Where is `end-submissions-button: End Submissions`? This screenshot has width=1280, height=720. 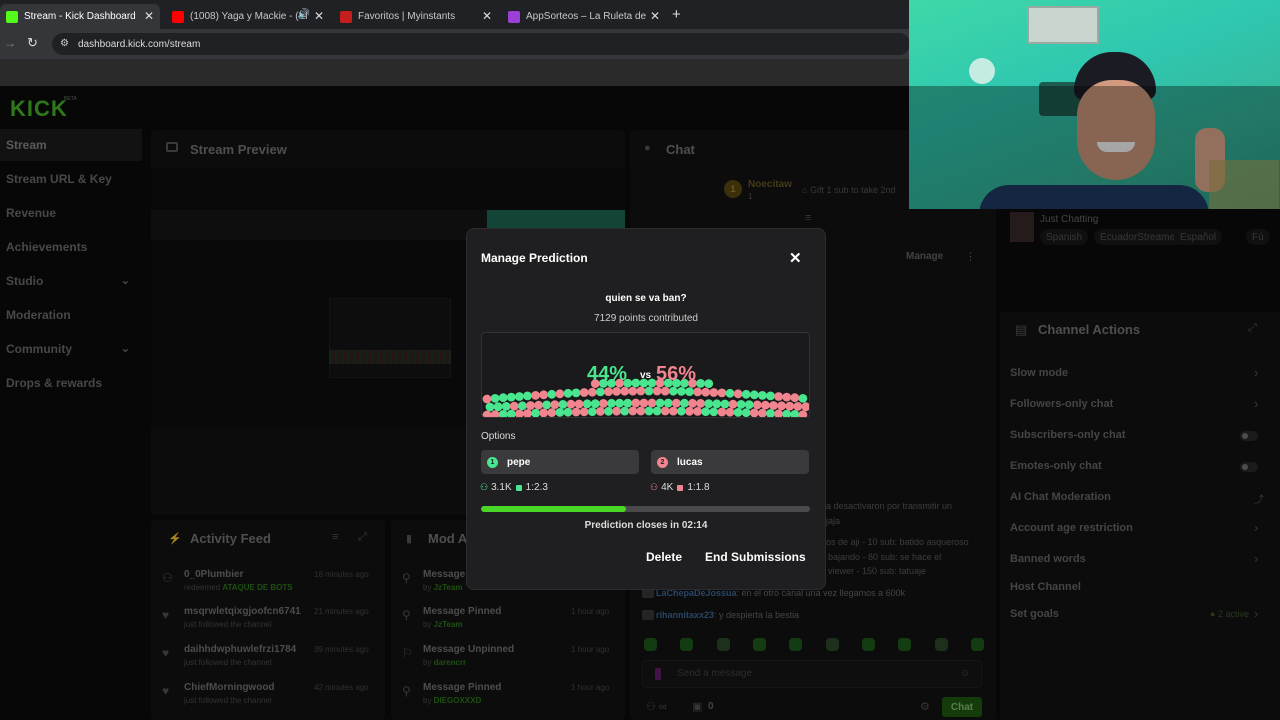
end-submissions-button: End Submissions is located at coordinates (755, 557).